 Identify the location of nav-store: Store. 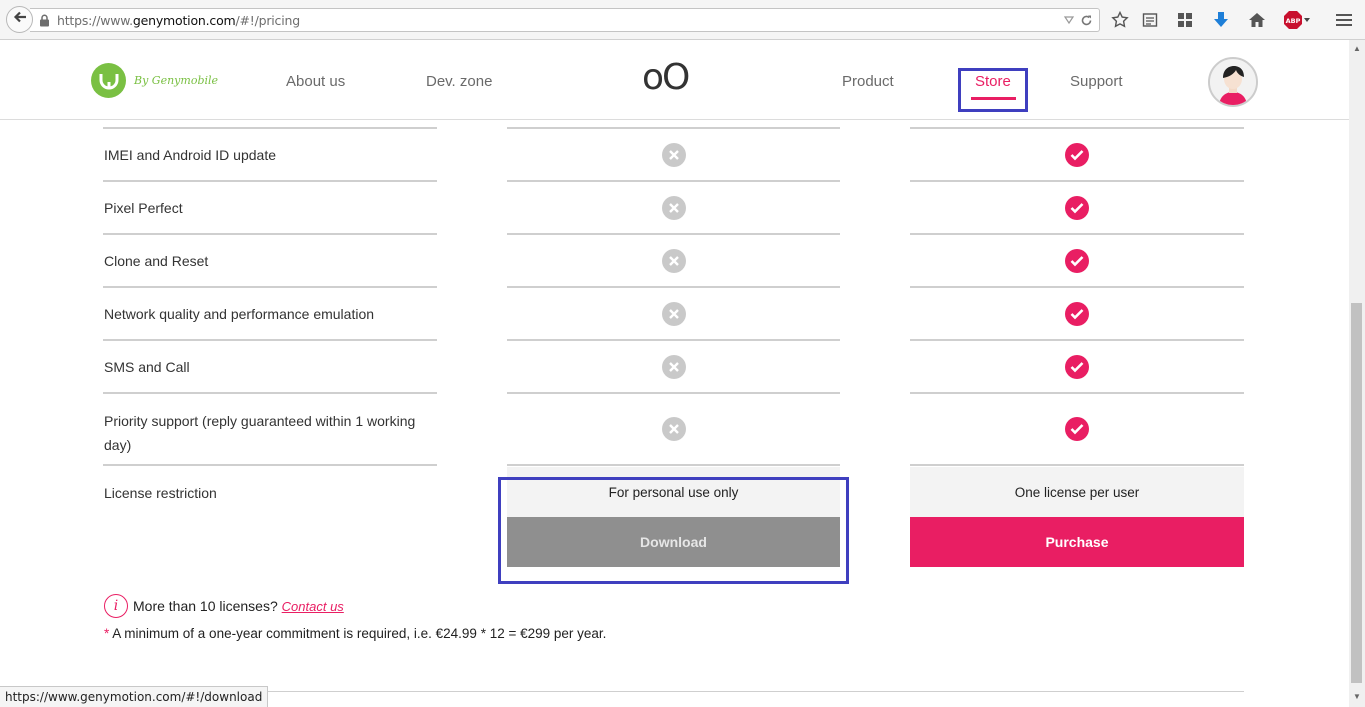
(993, 81).